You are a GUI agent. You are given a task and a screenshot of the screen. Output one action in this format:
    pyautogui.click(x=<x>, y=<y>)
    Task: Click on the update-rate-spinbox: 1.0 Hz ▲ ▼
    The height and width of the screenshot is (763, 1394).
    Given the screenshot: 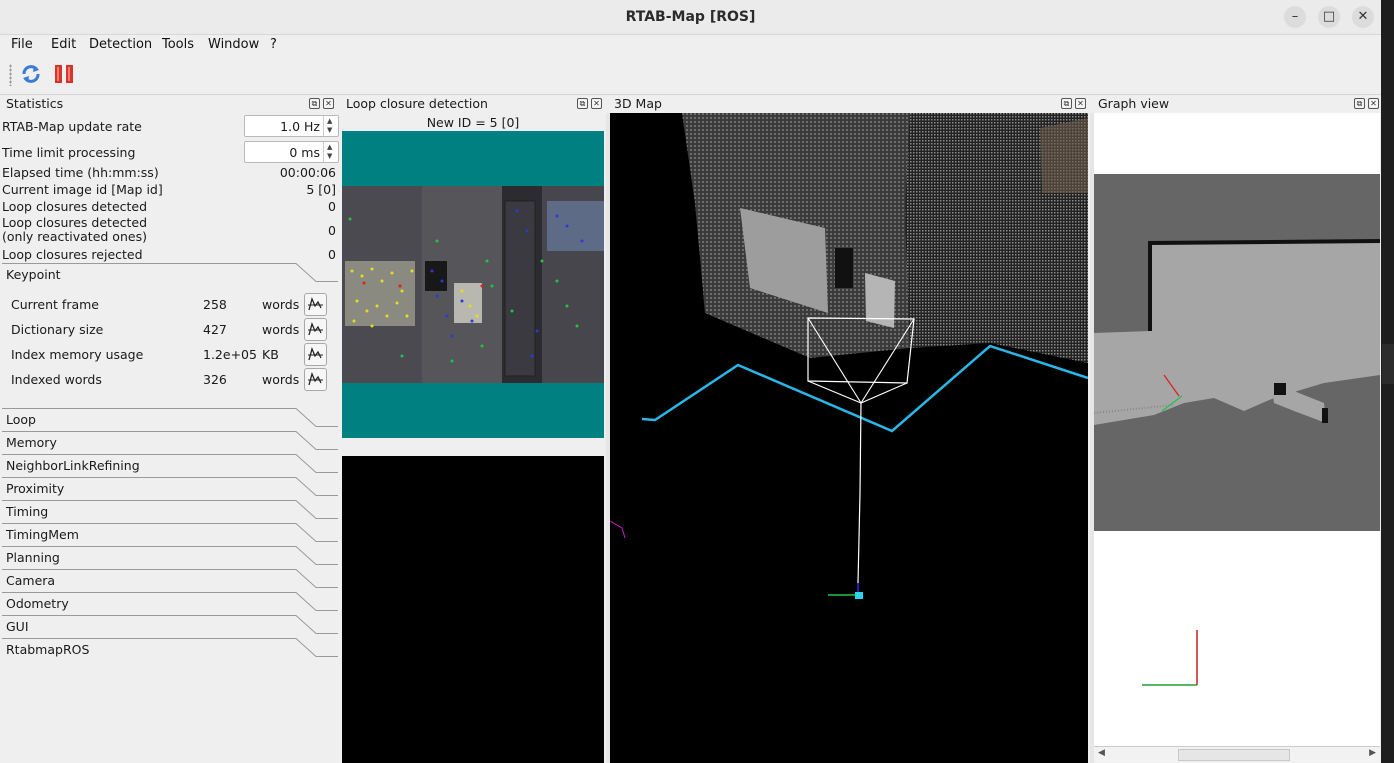 What is the action you would take?
    pyautogui.click(x=291, y=126)
    